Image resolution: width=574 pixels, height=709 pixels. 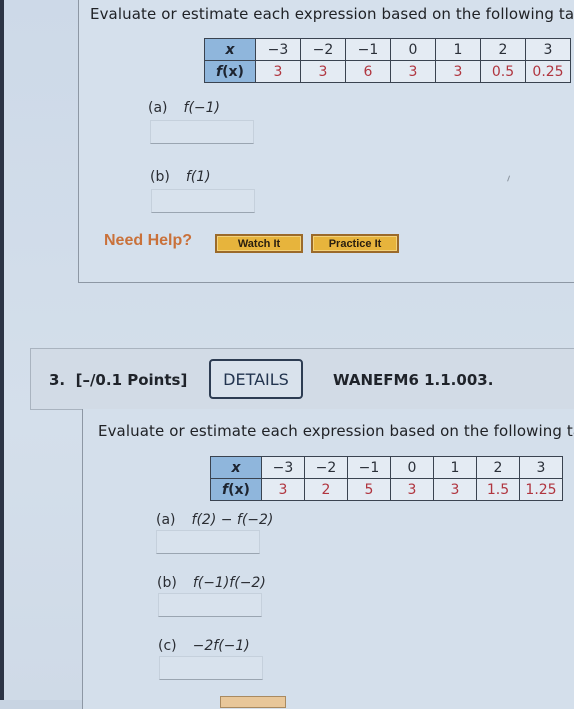 I want to click on part-c-label: (c) −2f(−1), so click(x=204, y=646).